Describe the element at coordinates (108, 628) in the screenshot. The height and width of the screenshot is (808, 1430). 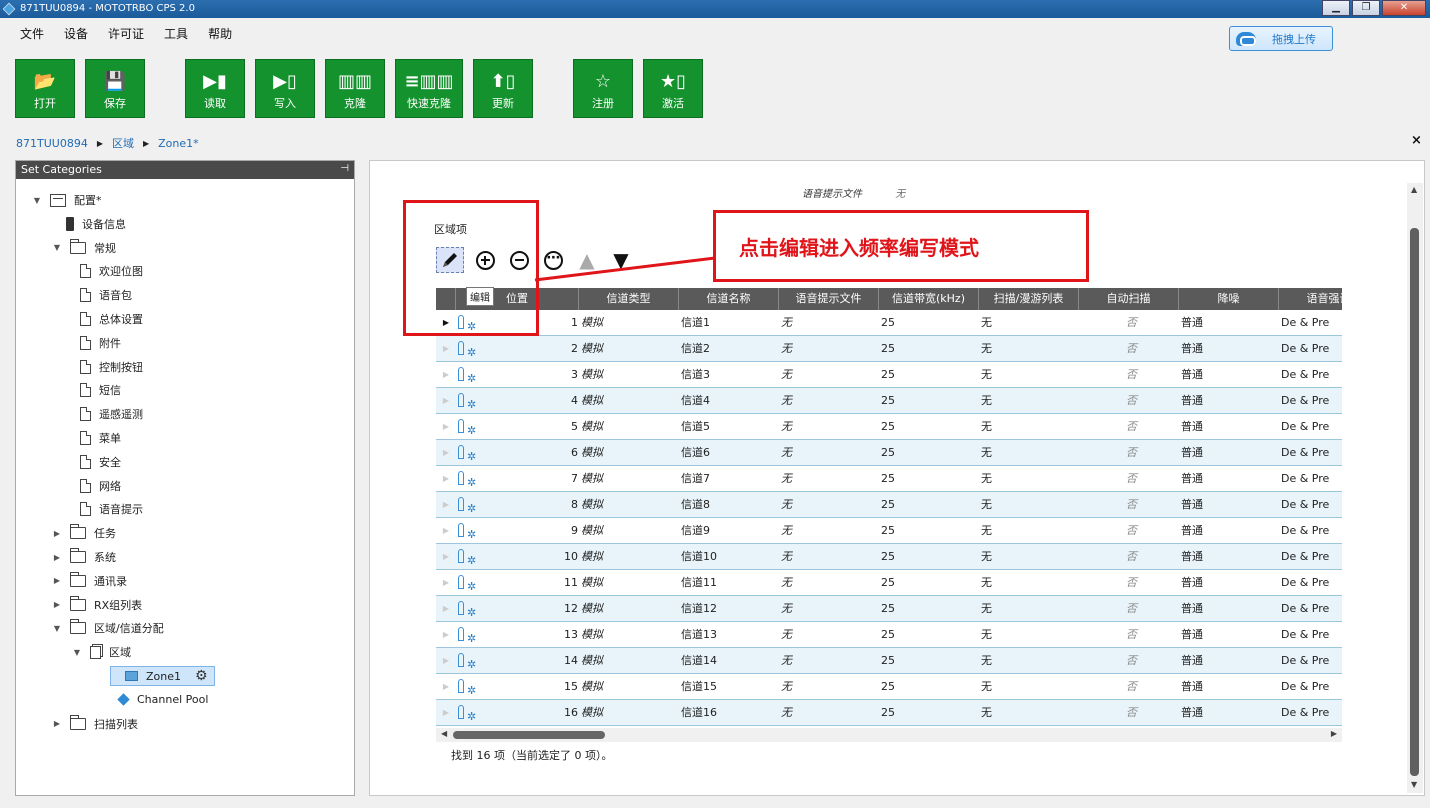
I see `tree-item: ▼ 区域/信道分配` at that location.